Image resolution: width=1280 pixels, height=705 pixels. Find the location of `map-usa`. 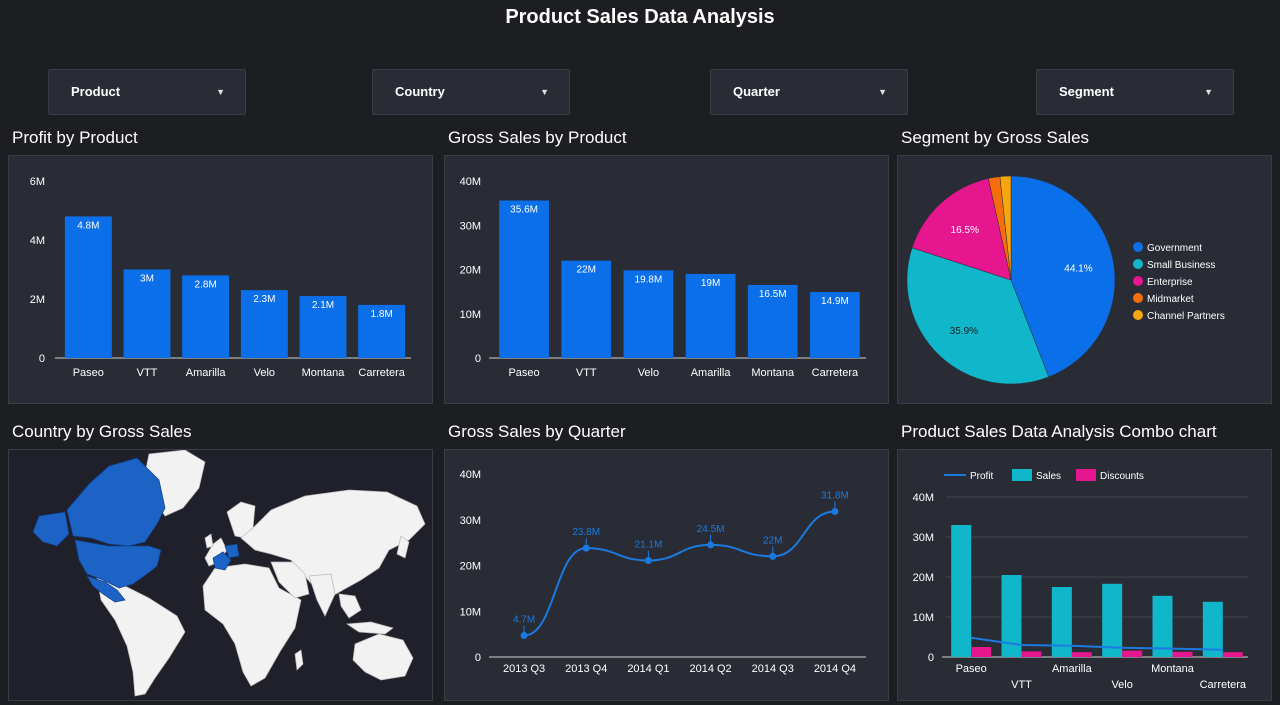

map-usa is located at coordinates (118, 564).